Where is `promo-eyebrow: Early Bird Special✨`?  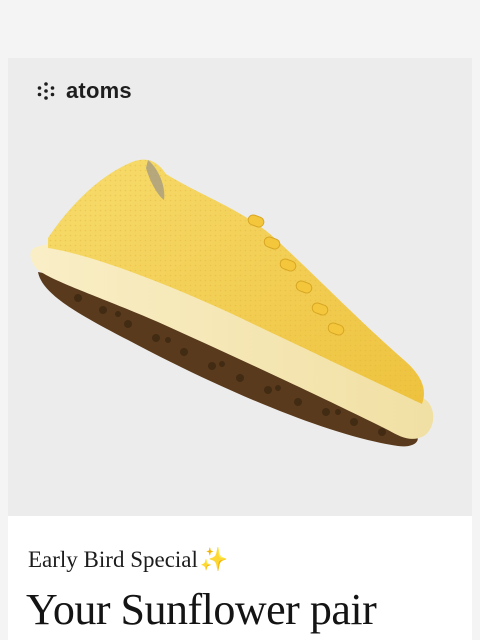
promo-eyebrow: Early Bird Special✨ is located at coordinates (128, 559).